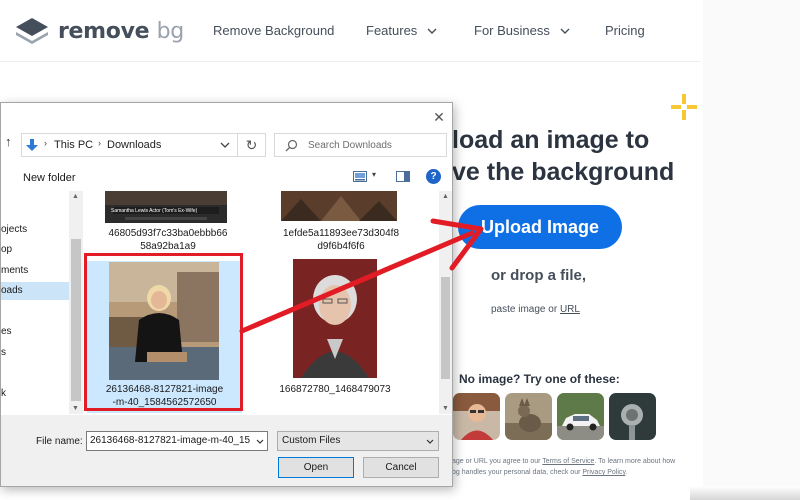 This screenshot has width=800, height=500. What do you see at coordinates (170, 31) in the screenshot?
I see `logo-word-bg: bg` at bounding box center [170, 31].